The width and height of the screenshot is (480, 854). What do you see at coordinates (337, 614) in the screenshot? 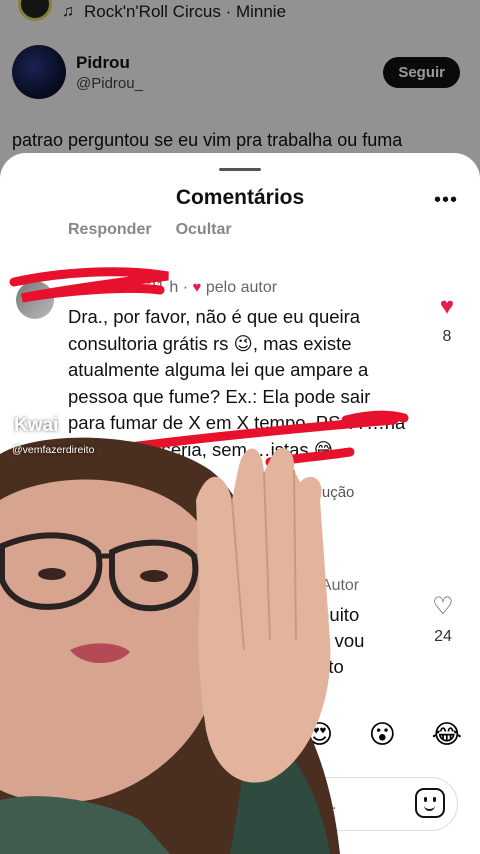
I see `comment-line: muito` at bounding box center [337, 614].